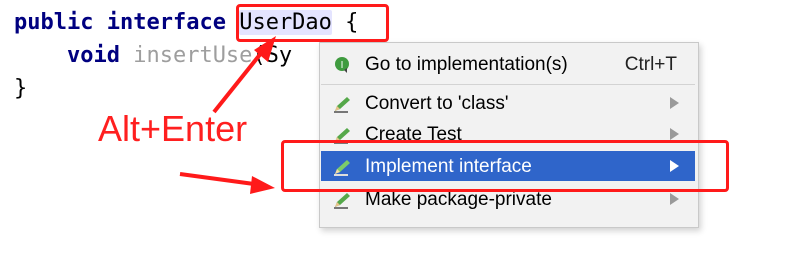 The height and width of the screenshot is (270, 786). Describe the element at coordinates (217, 179) in the screenshot. I see `arrow-right-line` at that location.